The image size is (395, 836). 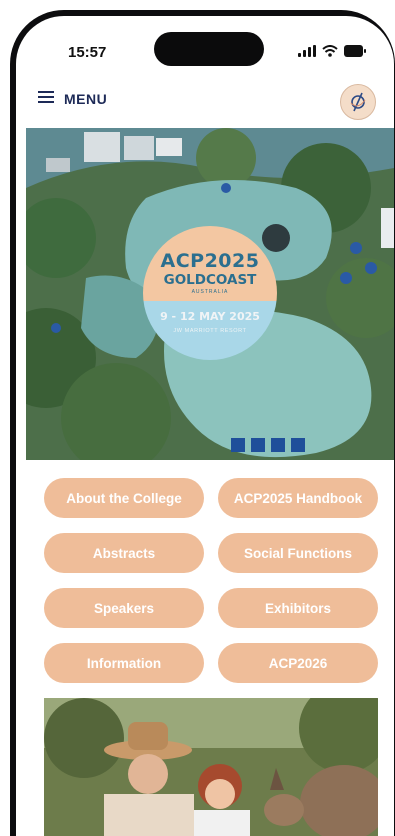 What do you see at coordinates (298, 498) in the screenshot?
I see `handbook-button: ACP2025 Handbook` at bounding box center [298, 498].